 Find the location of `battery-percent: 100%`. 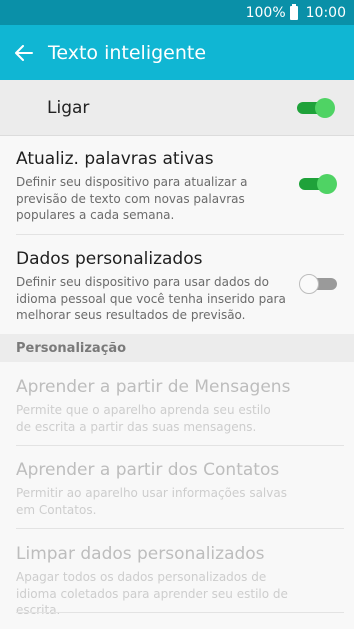

battery-percent: 100% is located at coordinates (265, 12).